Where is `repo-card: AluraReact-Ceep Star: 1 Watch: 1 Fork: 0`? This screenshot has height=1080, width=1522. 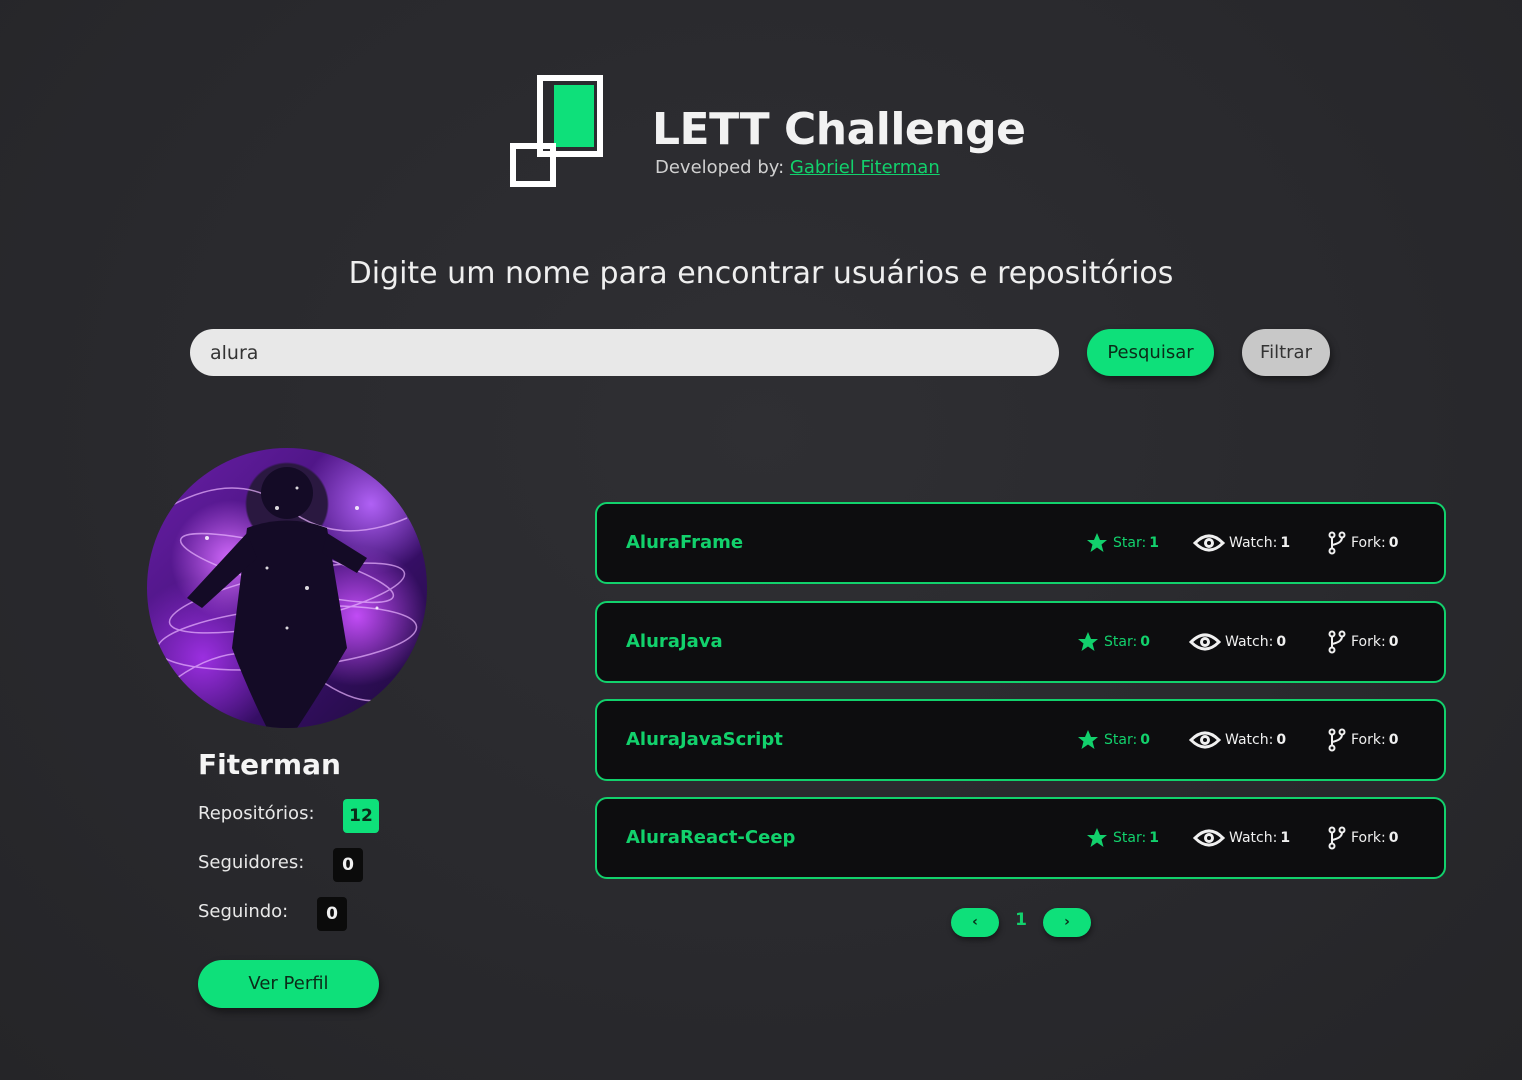
repo-card: AluraReact-Ceep Star: 1 Watch: 1 Fork: 0 is located at coordinates (1020, 838).